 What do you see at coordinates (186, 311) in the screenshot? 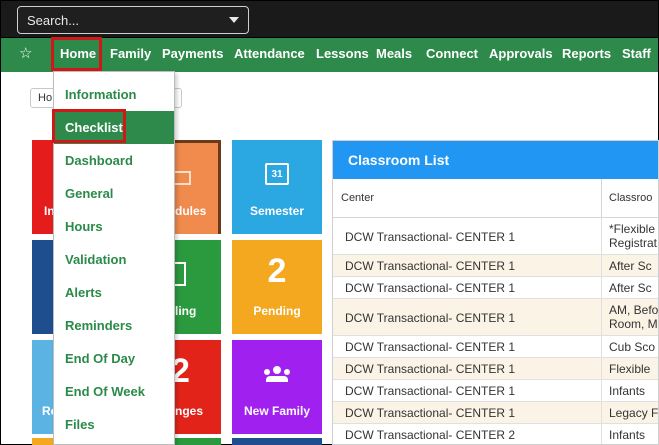
I see `tile-label: ling` at bounding box center [186, 311].